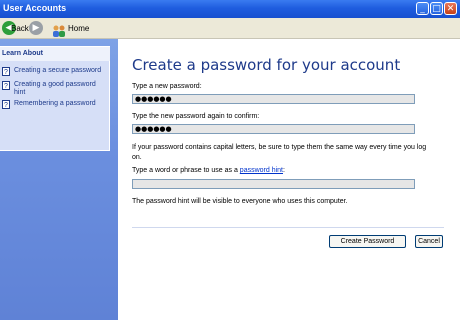 Image resolution: width=460 pixels, height=320 pixels. What do you see at coordinates (230, 9) in the screenshot?
I see `title-bar: User Accounts _ □ ✕` at bounding box center [230, 9].